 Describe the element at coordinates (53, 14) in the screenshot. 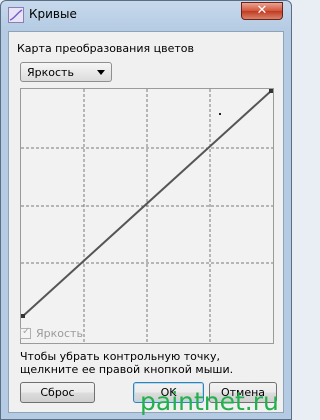

I see `window-title: Кривые` at that location.